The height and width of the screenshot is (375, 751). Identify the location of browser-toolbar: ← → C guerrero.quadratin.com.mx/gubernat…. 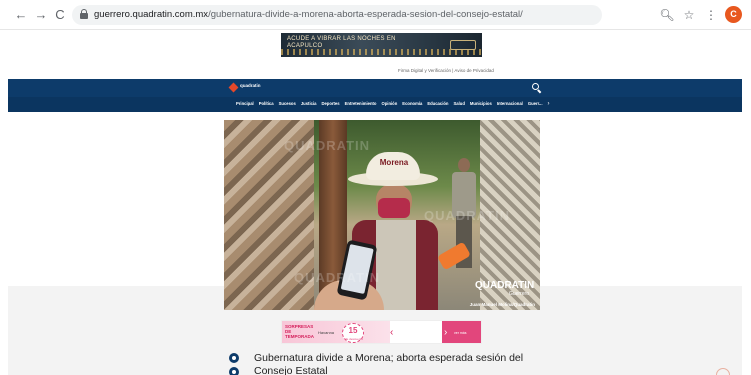
(375, 15).